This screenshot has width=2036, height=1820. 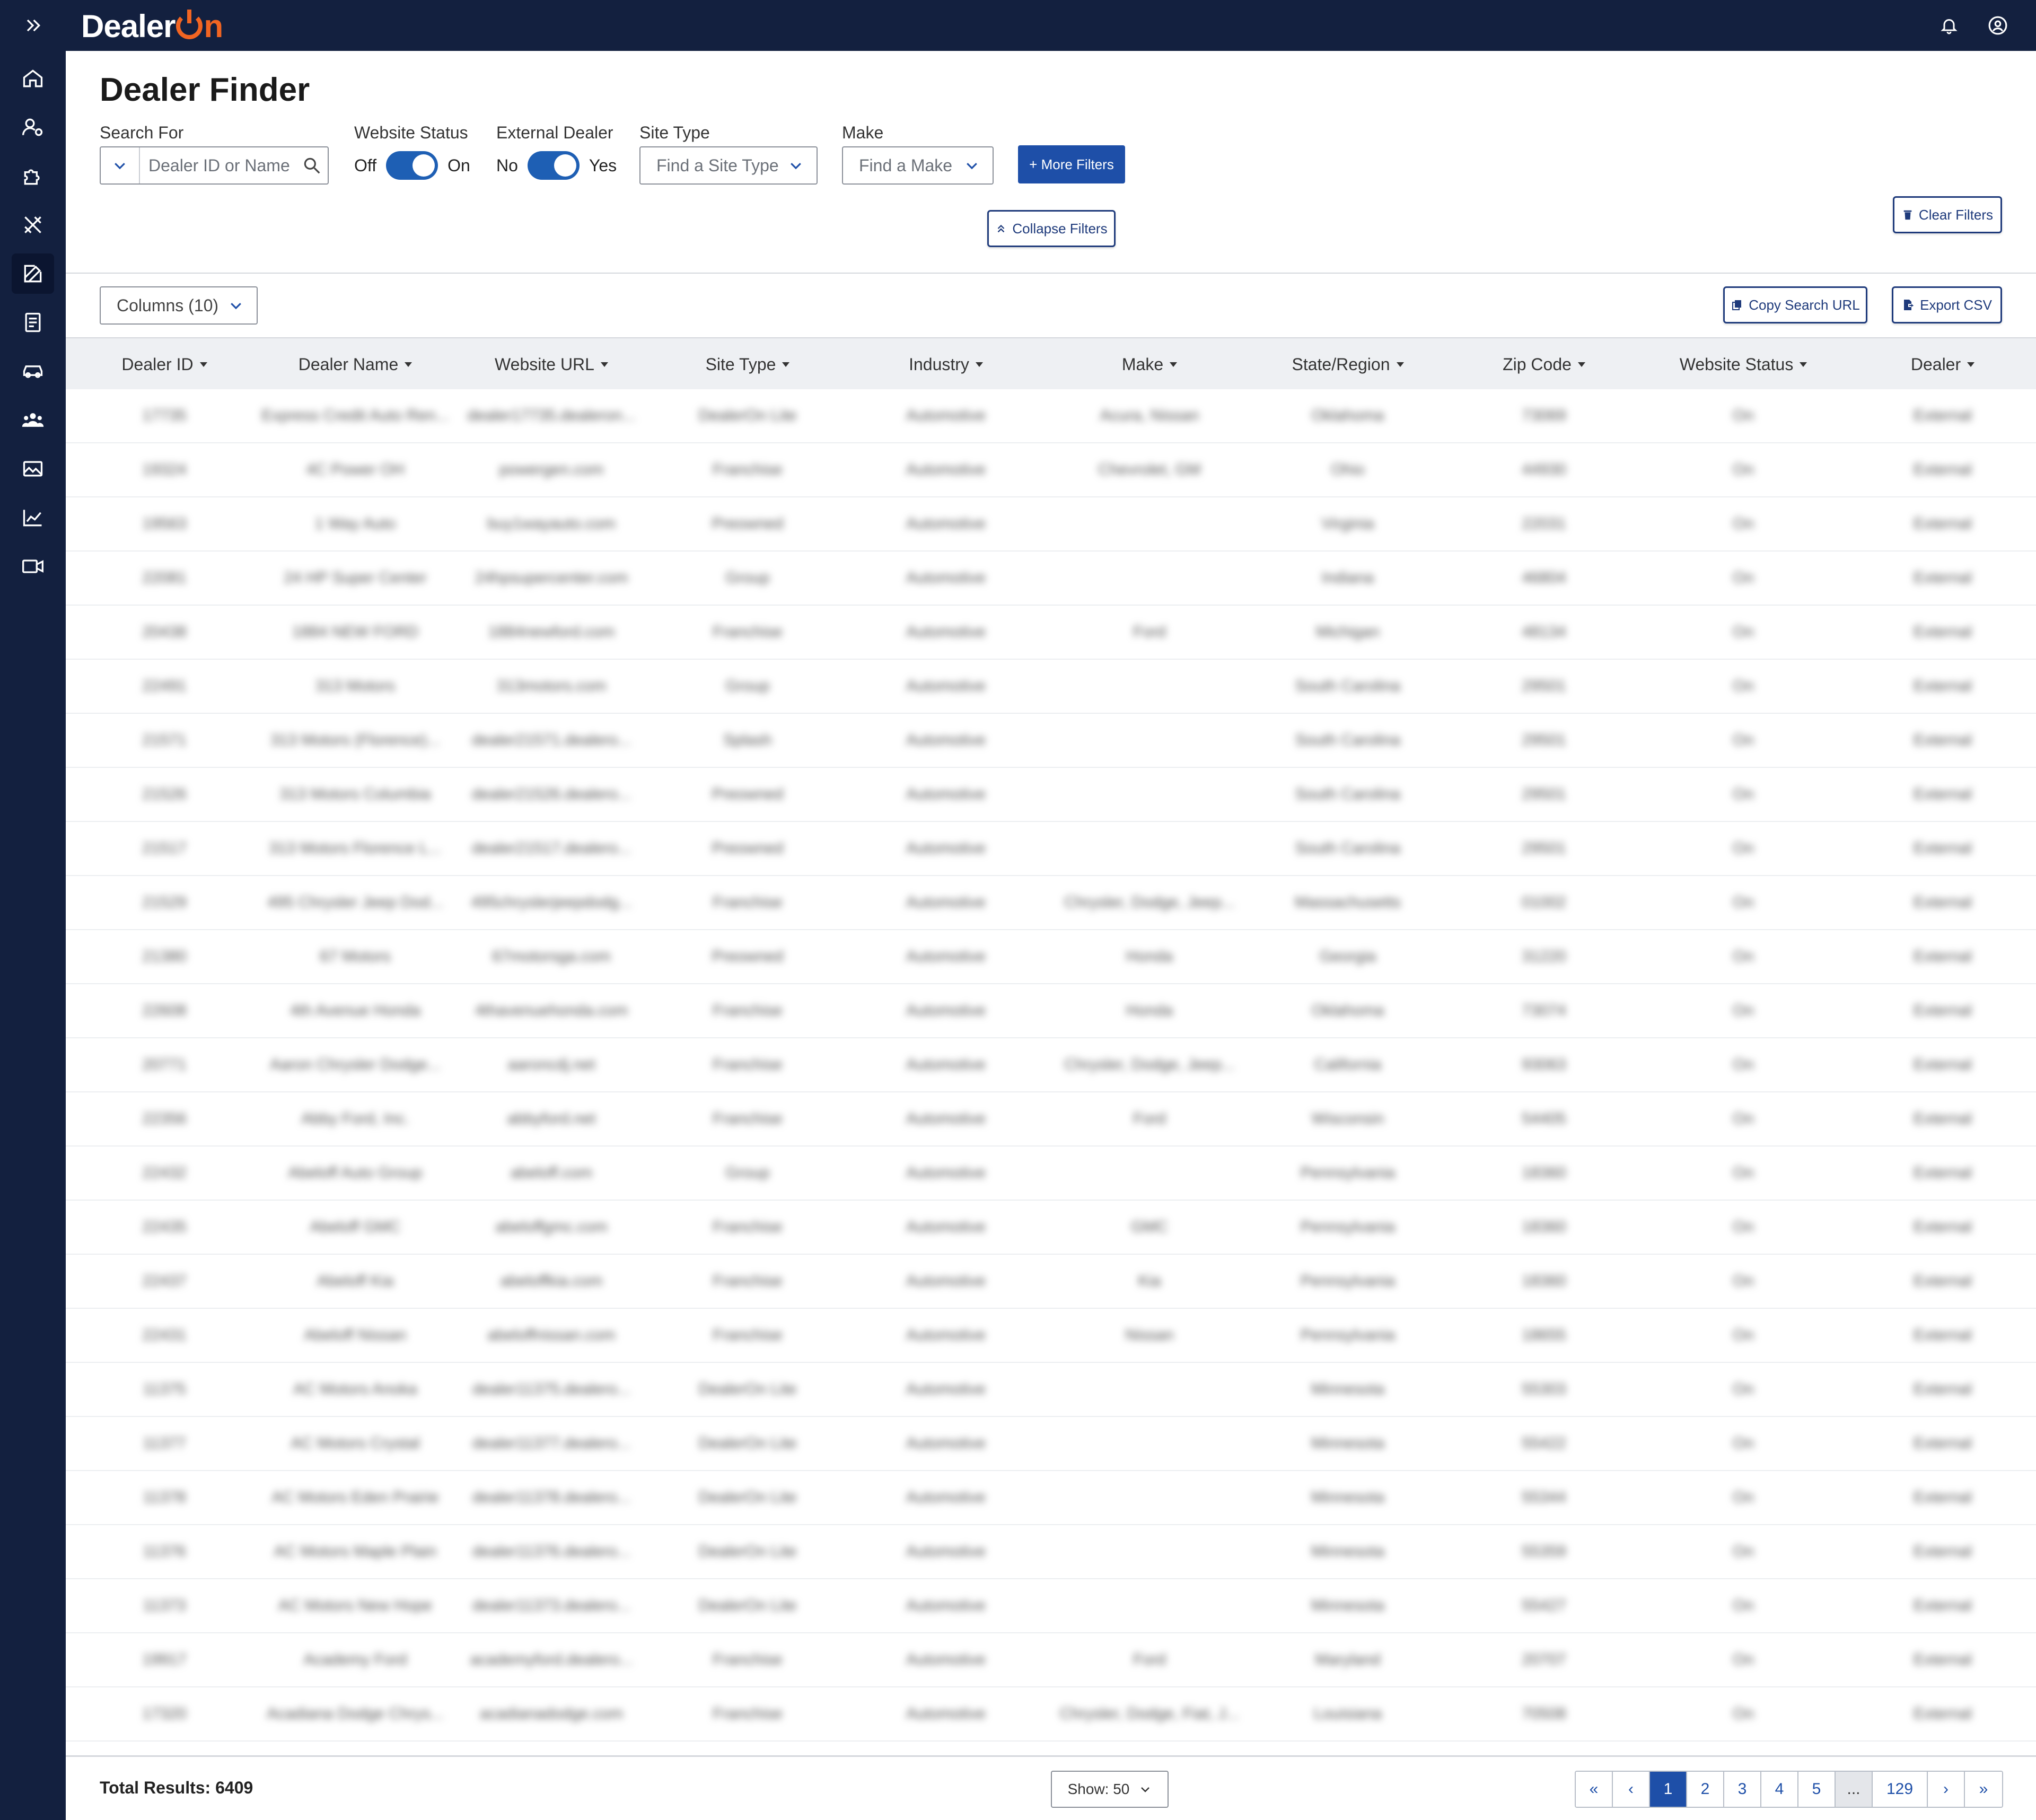 I want to click on export-csv-button: Export CSV, so click(x=1947, y=304).